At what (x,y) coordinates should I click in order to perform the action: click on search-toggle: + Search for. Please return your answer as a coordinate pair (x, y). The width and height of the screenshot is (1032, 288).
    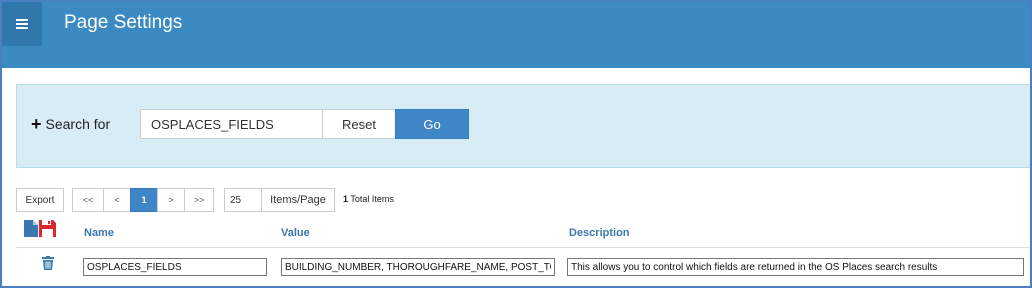
    Looking at the image, I should click on (71, 124).